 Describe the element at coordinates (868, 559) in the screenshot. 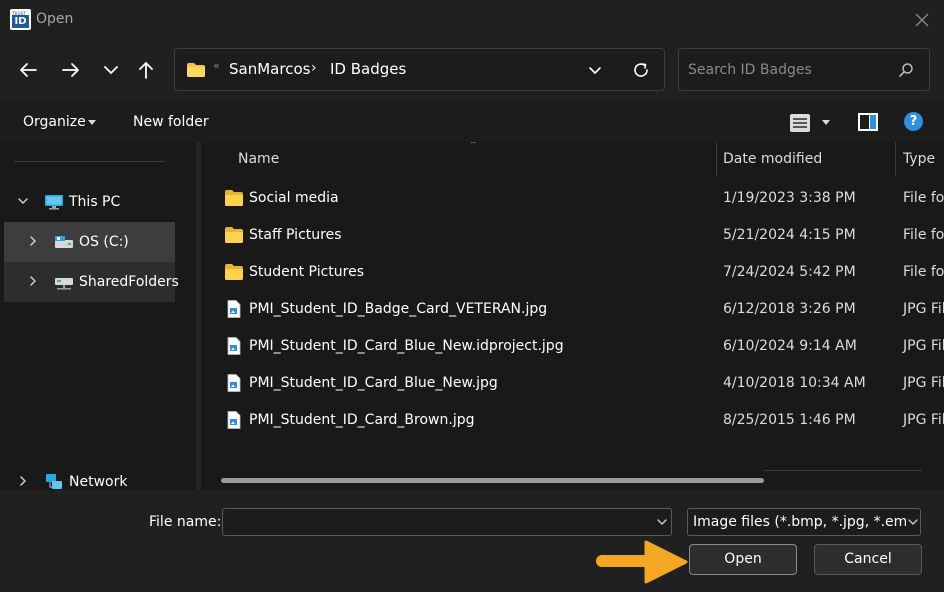

I see `cancel-button: Cancel` at that location.